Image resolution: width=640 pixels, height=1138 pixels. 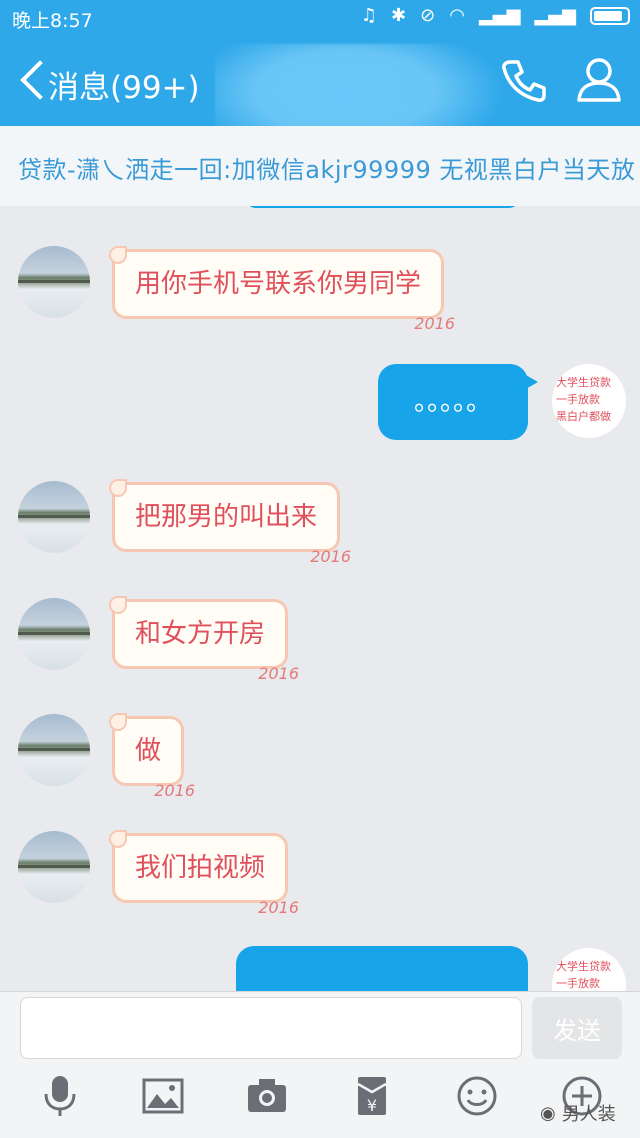 What do you see at coordinates (499, 15) in the screenshot?
I see `signal-icon: ▂▄▆` at bounding box center [499, 15].